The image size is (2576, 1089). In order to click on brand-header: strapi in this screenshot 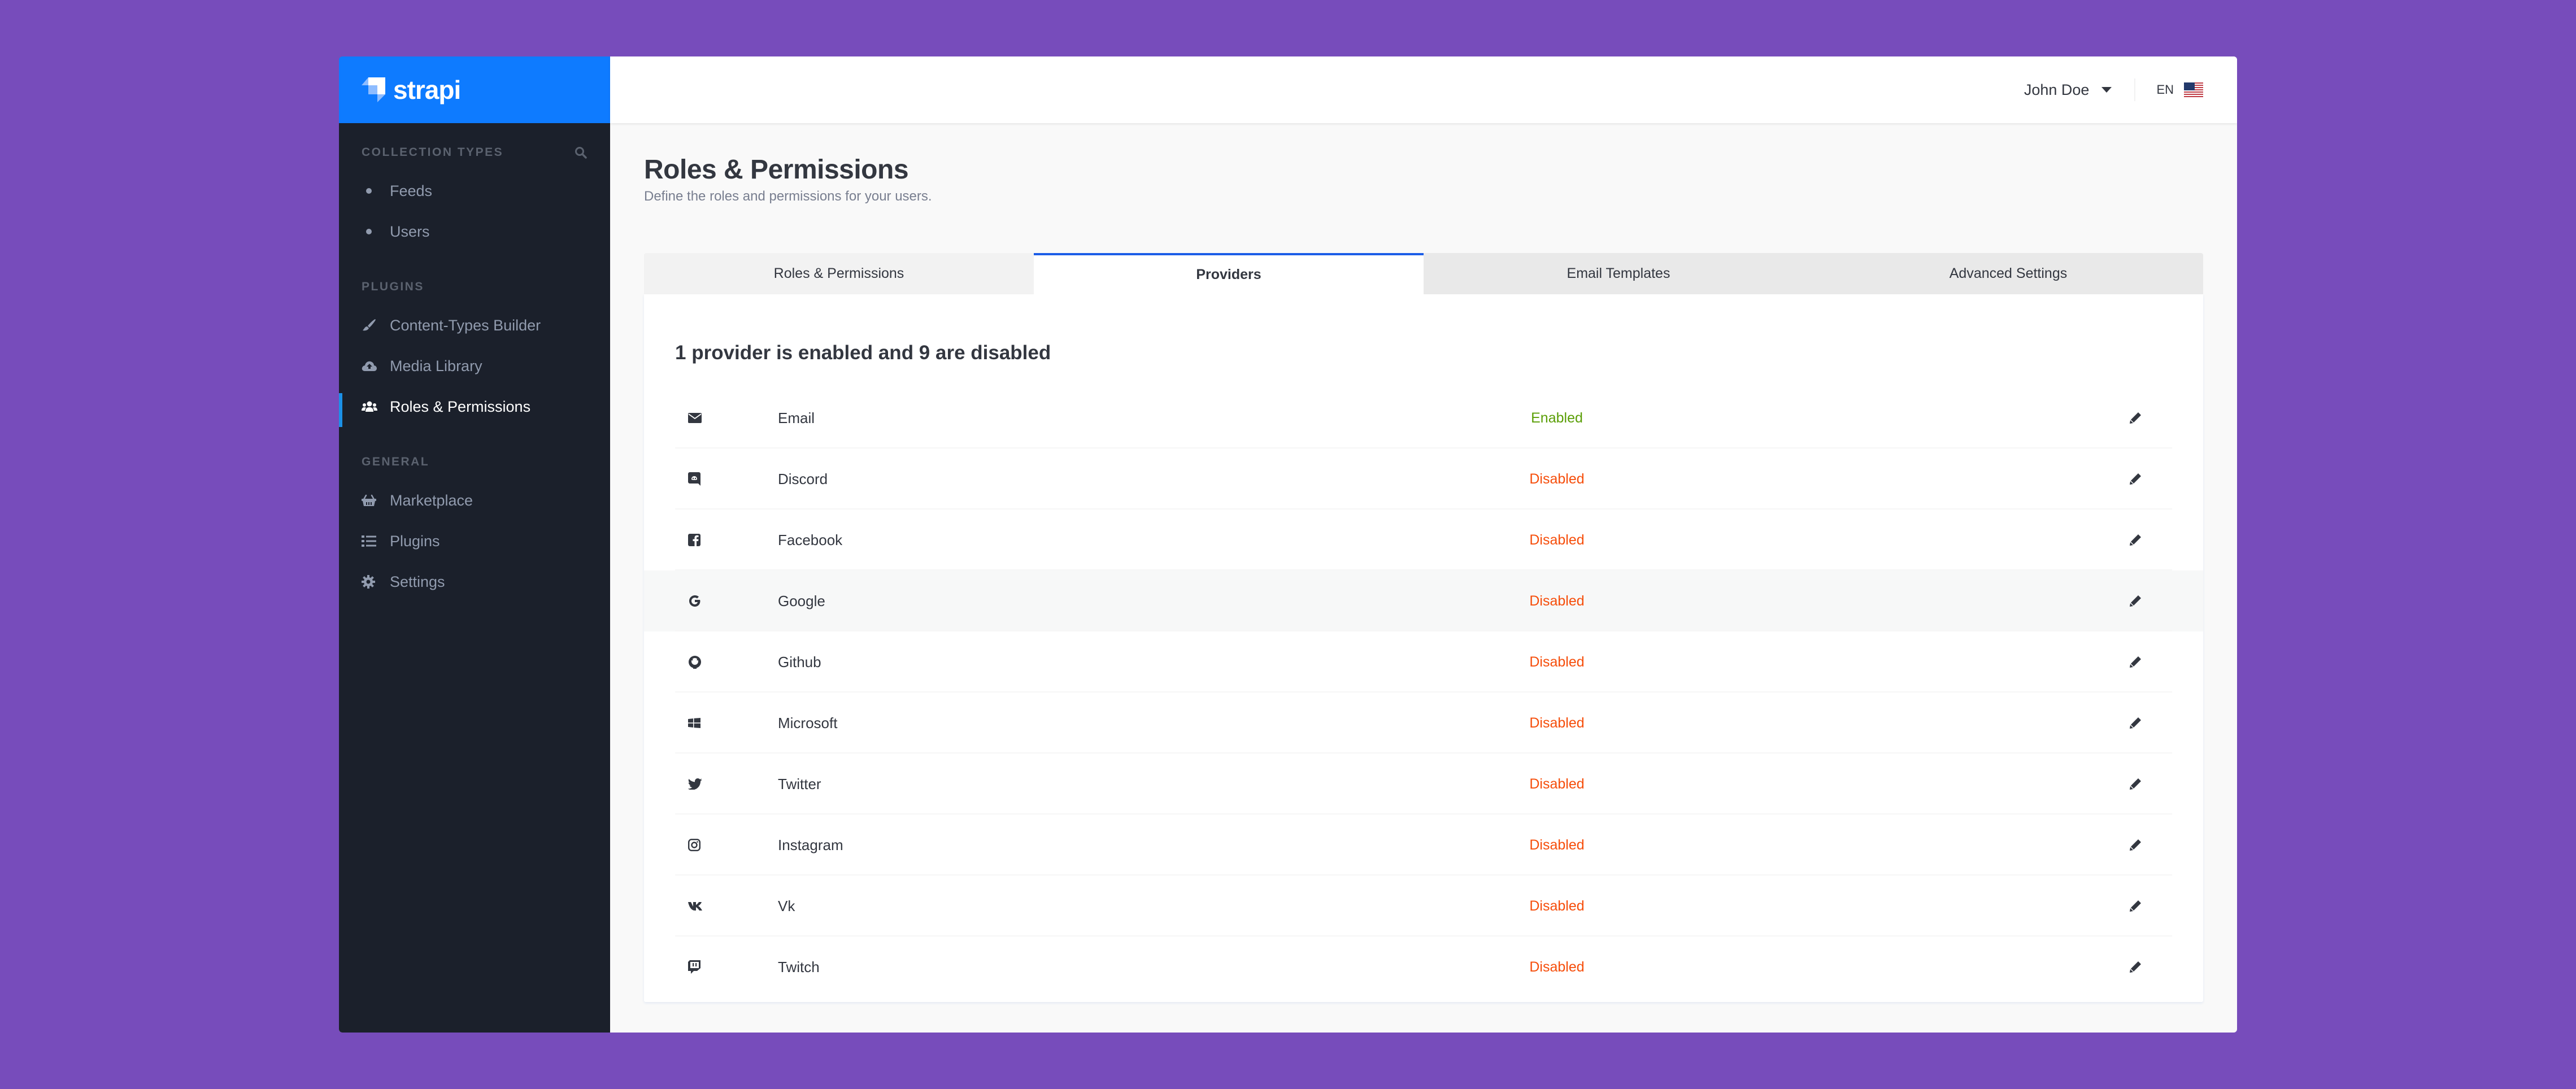, I will do `click(474, 89)`.